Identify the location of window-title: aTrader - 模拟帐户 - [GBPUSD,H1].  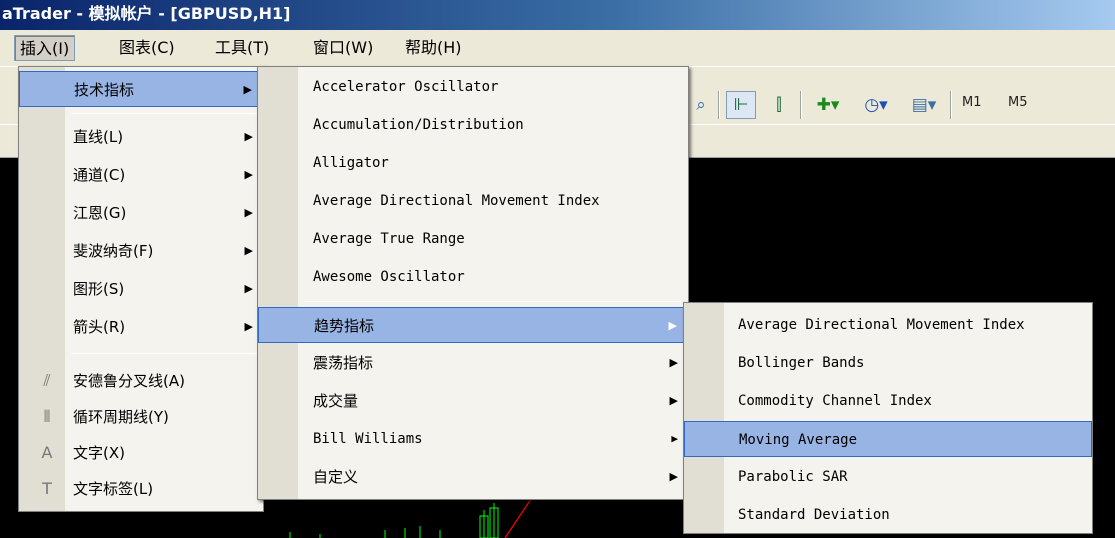
(146, 13).